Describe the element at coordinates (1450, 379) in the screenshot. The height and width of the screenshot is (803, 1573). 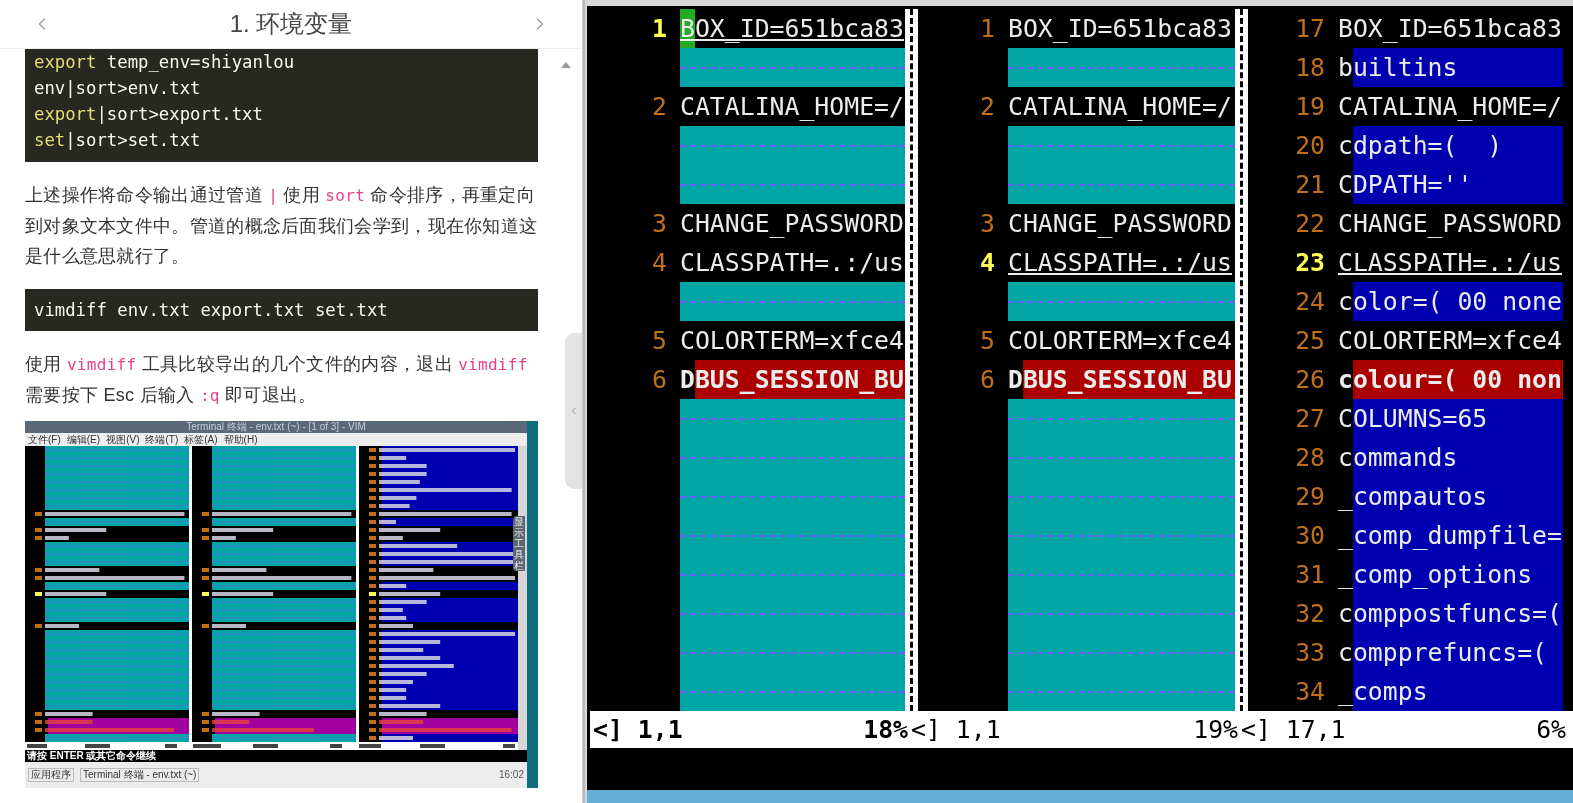
I see `code-line: colour=( 00 non` at that location.